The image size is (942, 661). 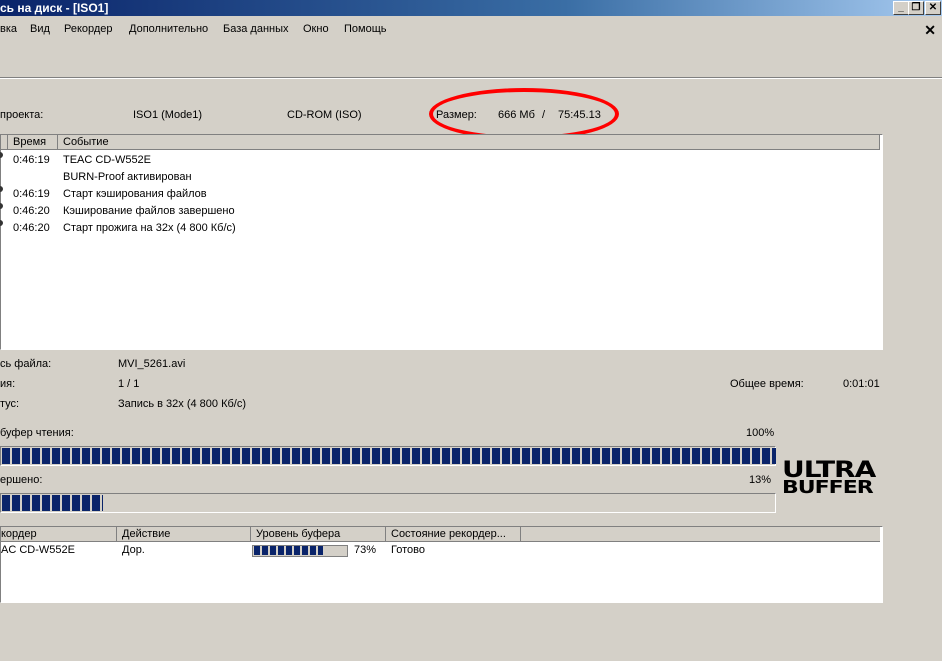 I want to click on log-col-status, so click(x=4, y=142).